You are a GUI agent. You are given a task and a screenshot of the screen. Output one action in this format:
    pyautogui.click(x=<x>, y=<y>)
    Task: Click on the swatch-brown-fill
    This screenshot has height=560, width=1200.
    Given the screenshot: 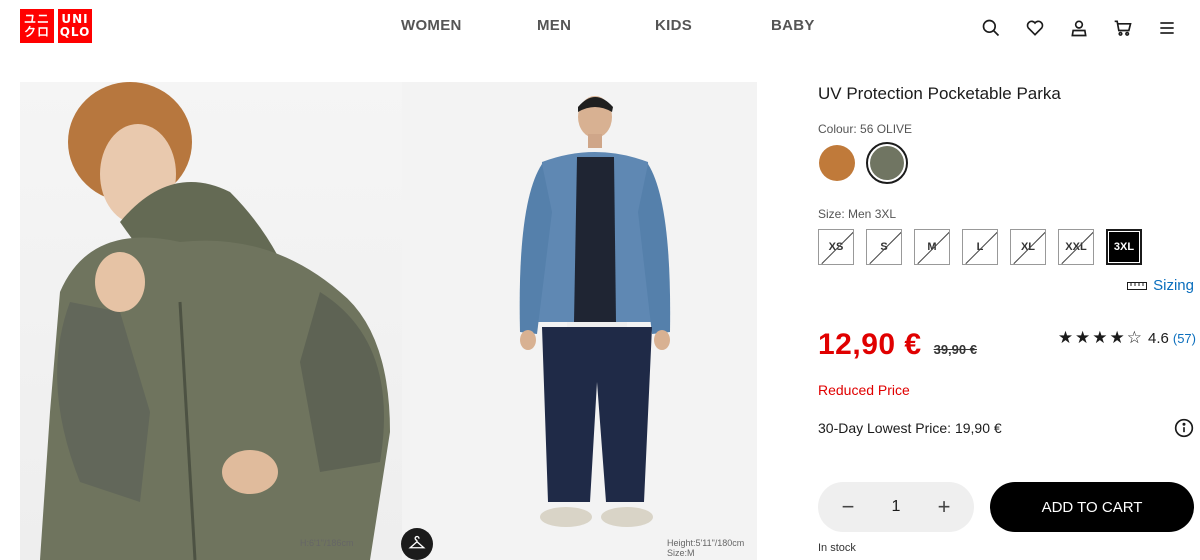 What is the action you would take?
    pyautogui.click(x=837, y=163)
    